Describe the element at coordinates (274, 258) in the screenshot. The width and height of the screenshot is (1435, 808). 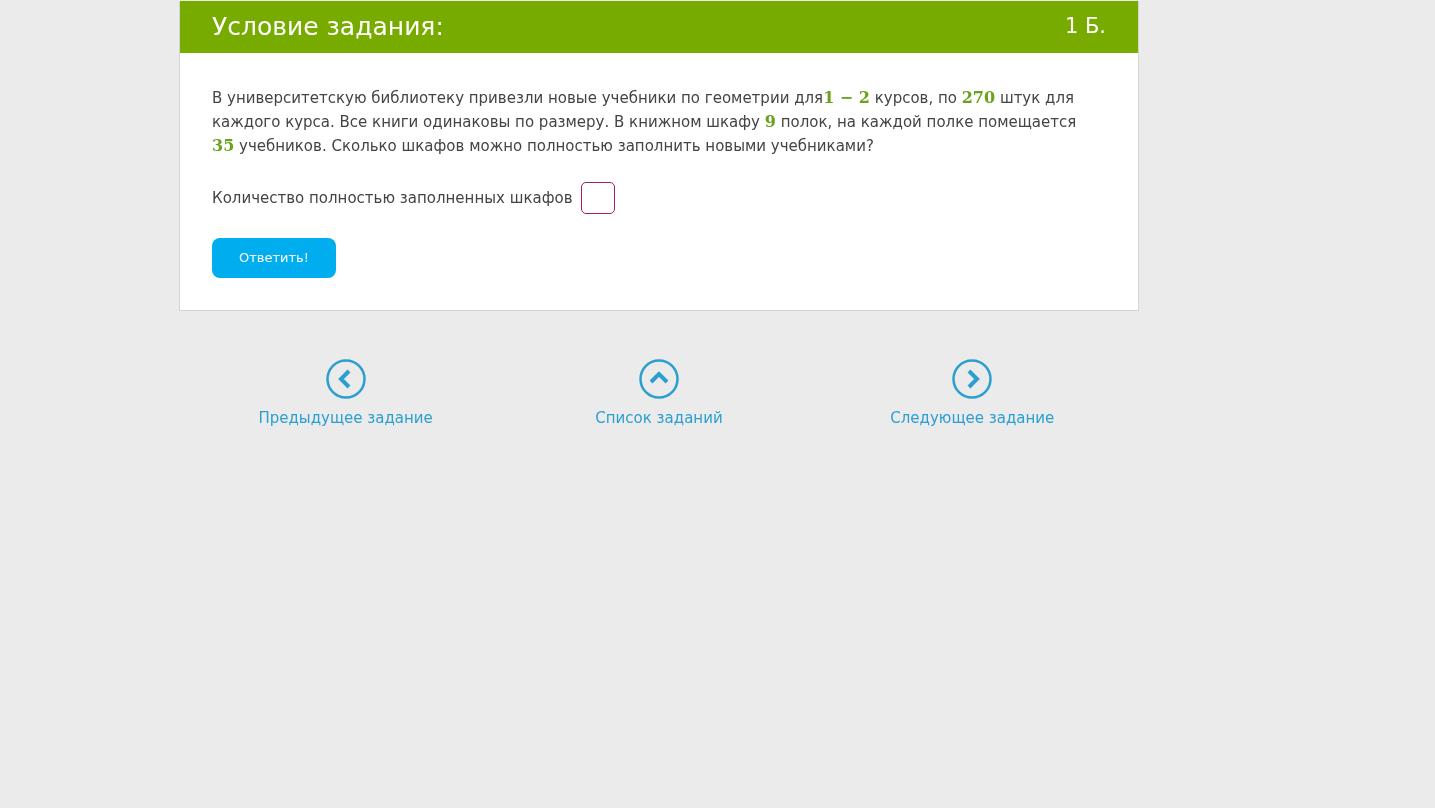
I see `submit-button: Ответить!` at that location.